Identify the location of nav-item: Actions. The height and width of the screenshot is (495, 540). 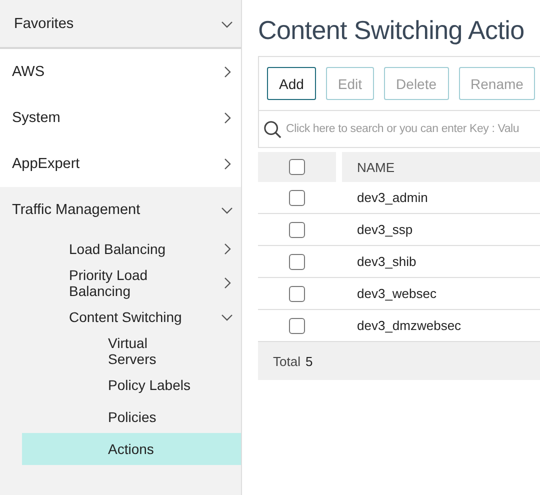
(131, 449).